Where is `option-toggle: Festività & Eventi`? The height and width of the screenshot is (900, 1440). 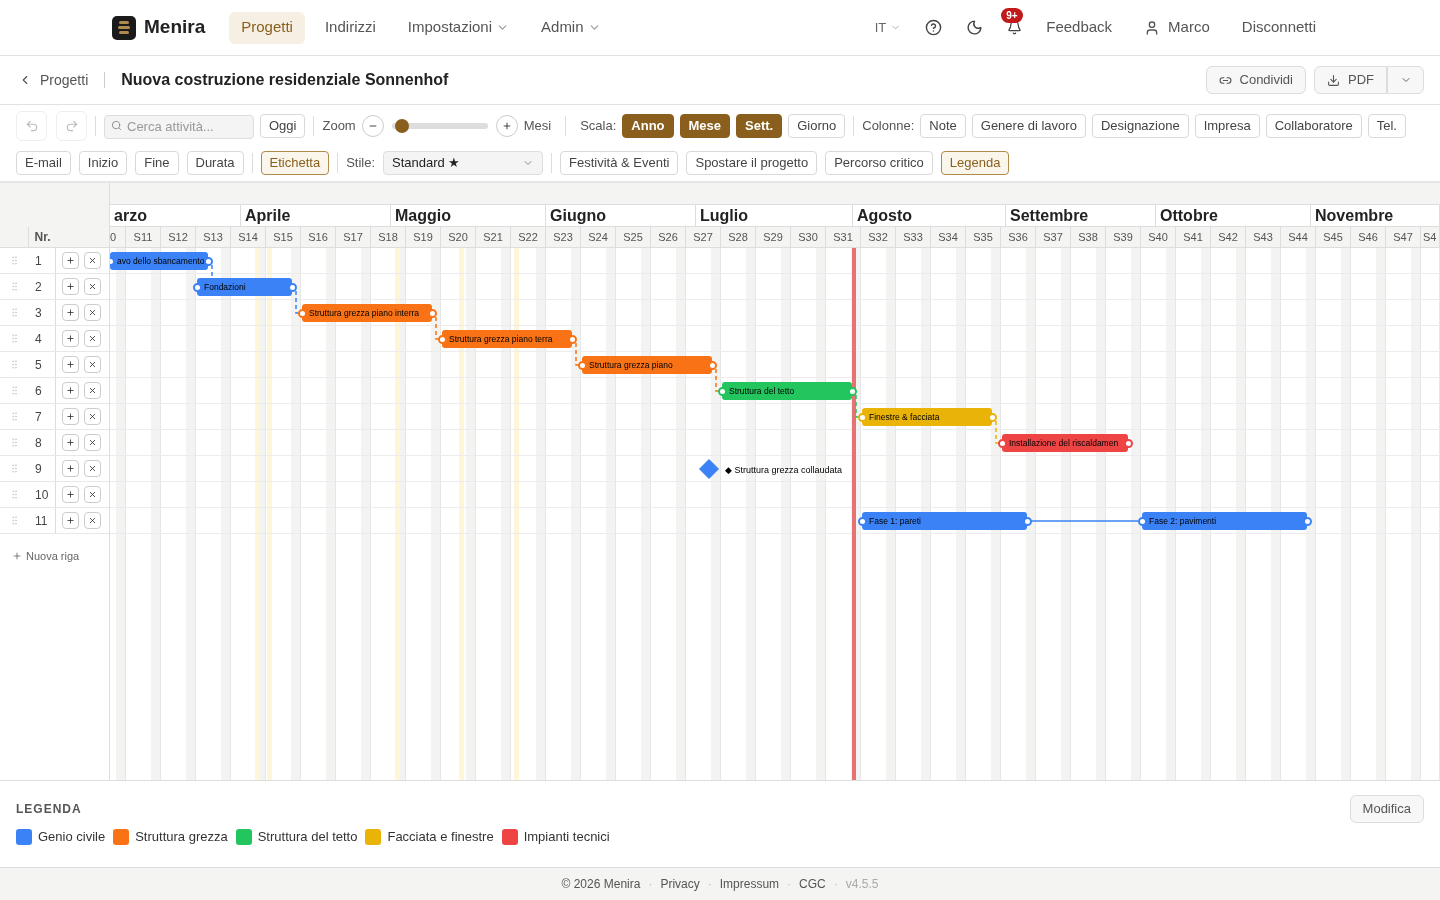
option-toggle: Festività & Eventi is located at coordinates (619, 163).